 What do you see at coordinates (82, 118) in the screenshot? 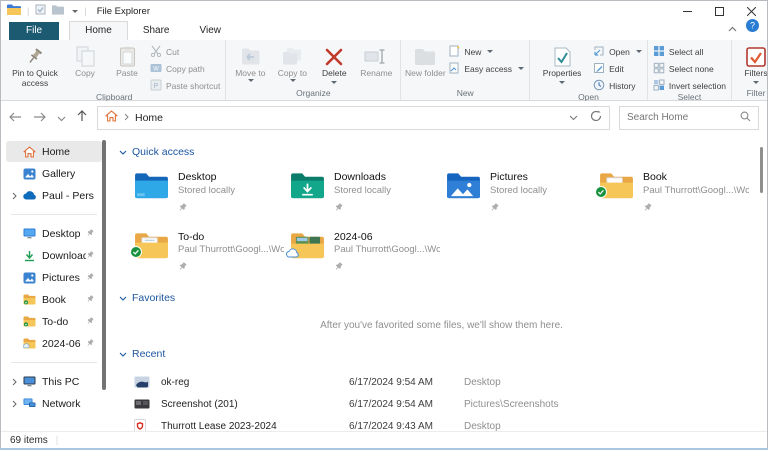
I see `up-button` at bounding box center [82, 118].